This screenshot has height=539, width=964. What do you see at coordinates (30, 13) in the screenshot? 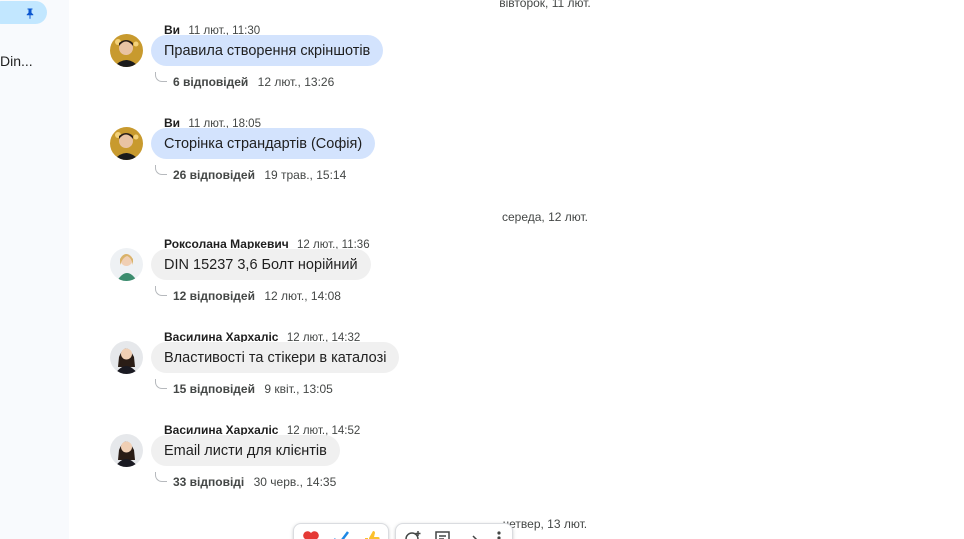
I see `pin-icon` at bounding box center [30, 13].